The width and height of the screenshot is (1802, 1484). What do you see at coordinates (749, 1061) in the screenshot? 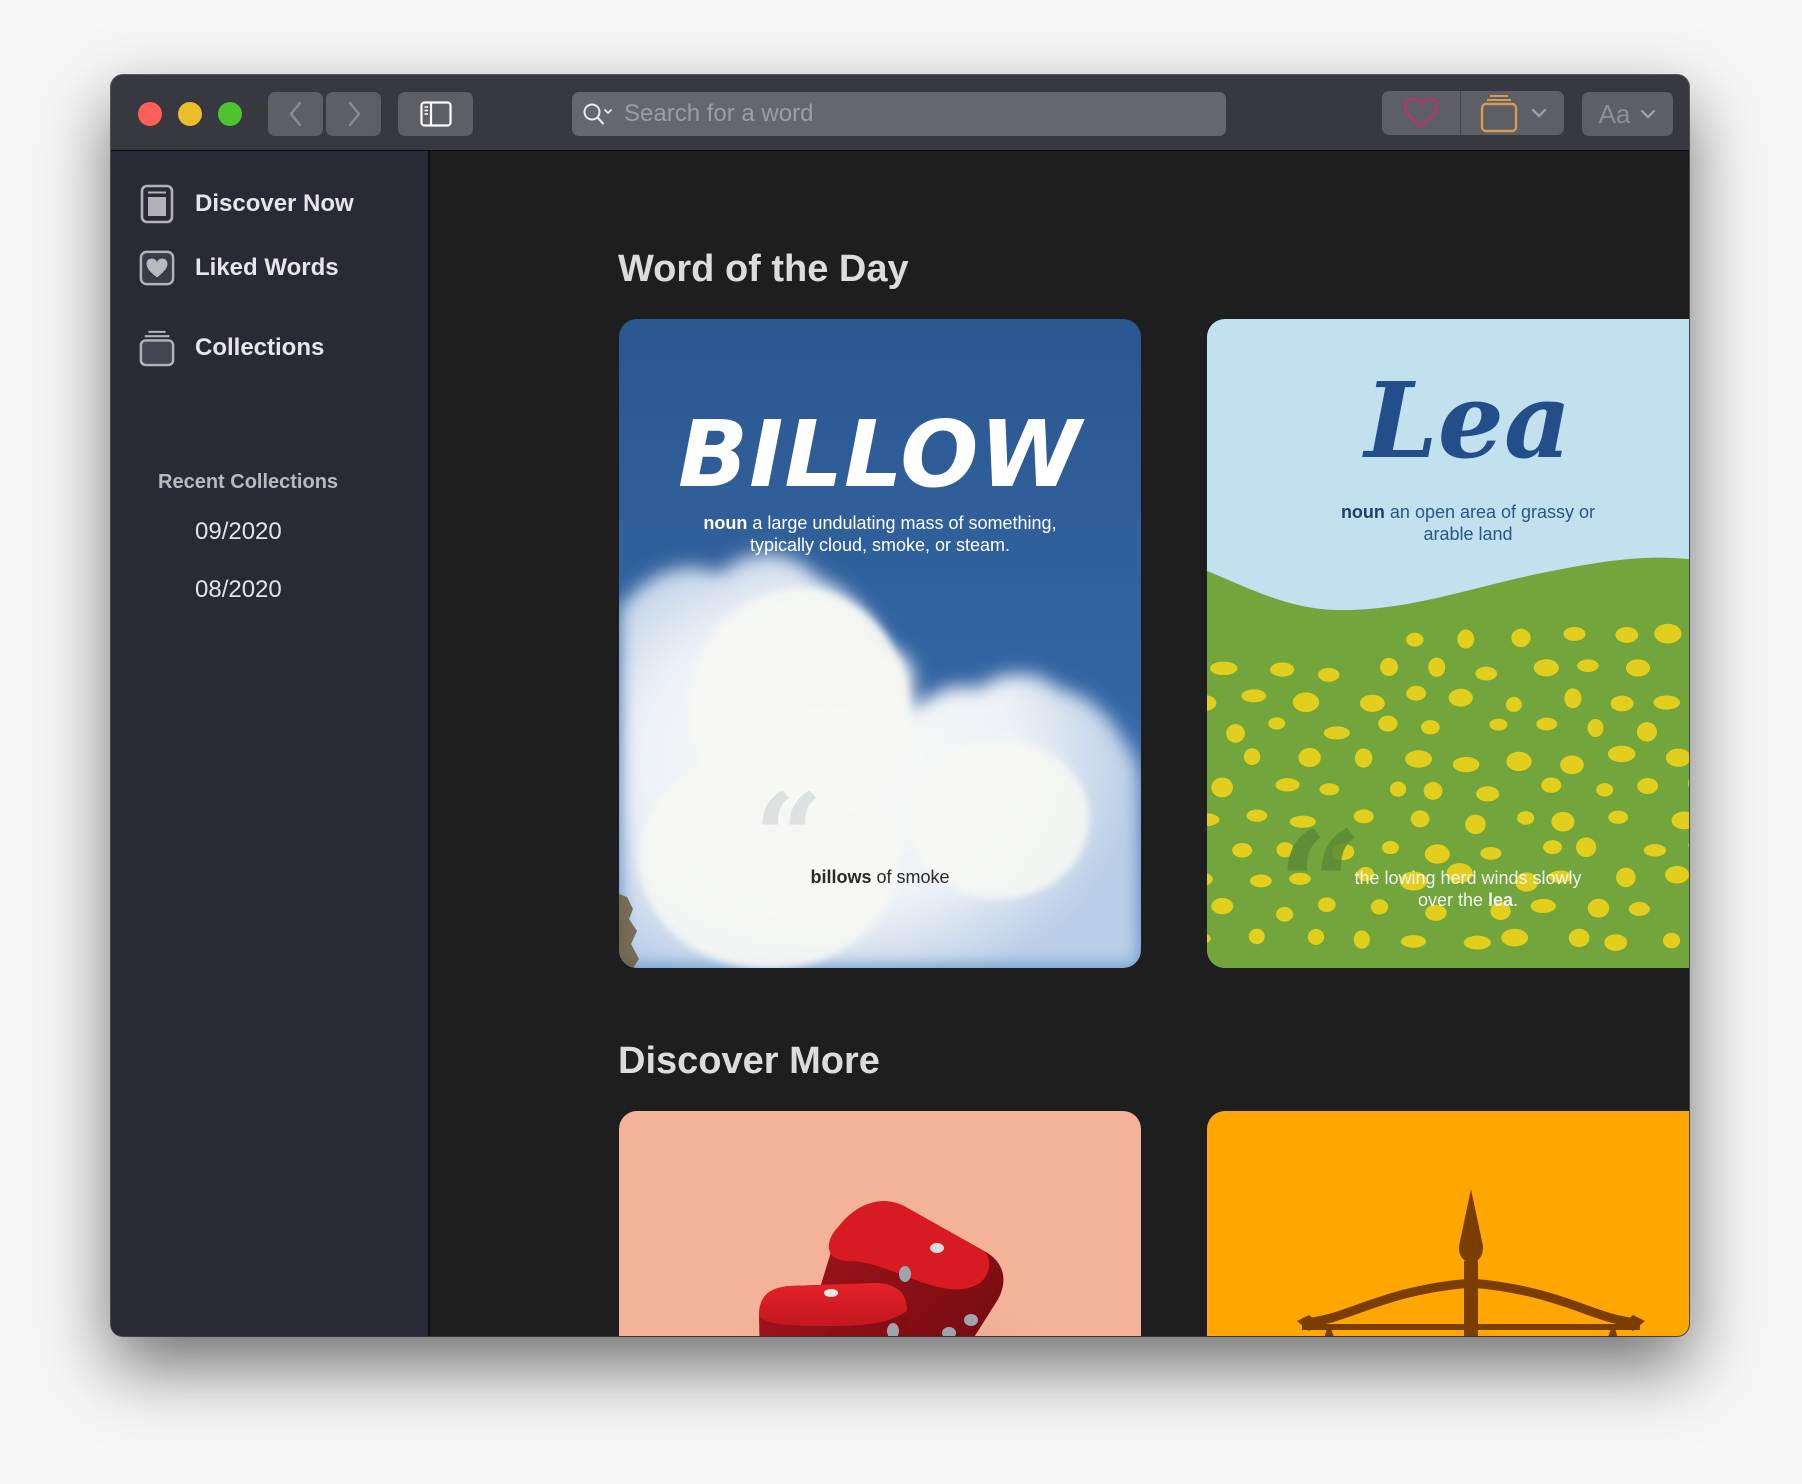
I see `discover-more-heading: Discover More` at bounding box center [749, 1061].